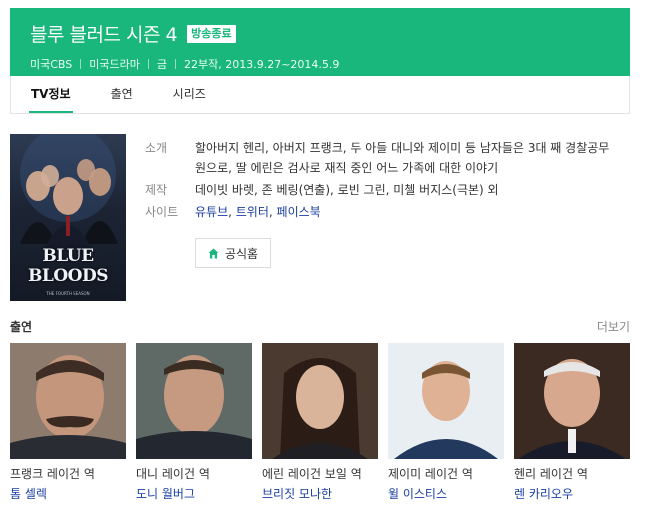 The width and height of the screenshot is (654, 514). I want to click on program-title: 블루 블러드 시즌 4, so click(104, 33).